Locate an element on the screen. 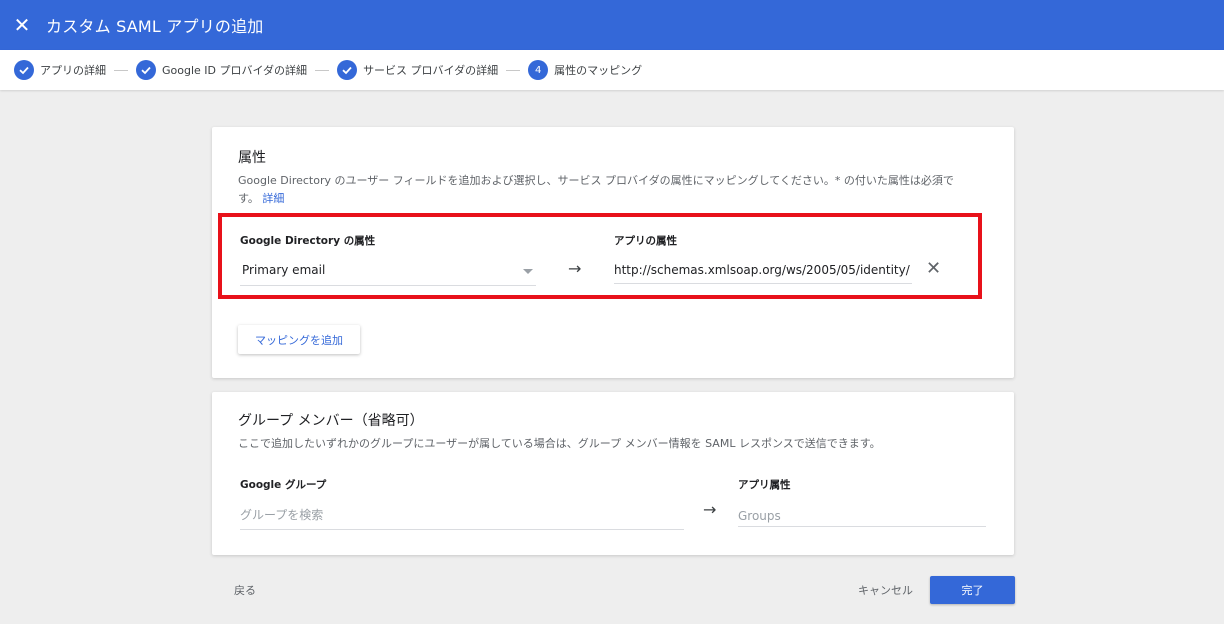  step-number: 4 is located at coordinates (538, 70).